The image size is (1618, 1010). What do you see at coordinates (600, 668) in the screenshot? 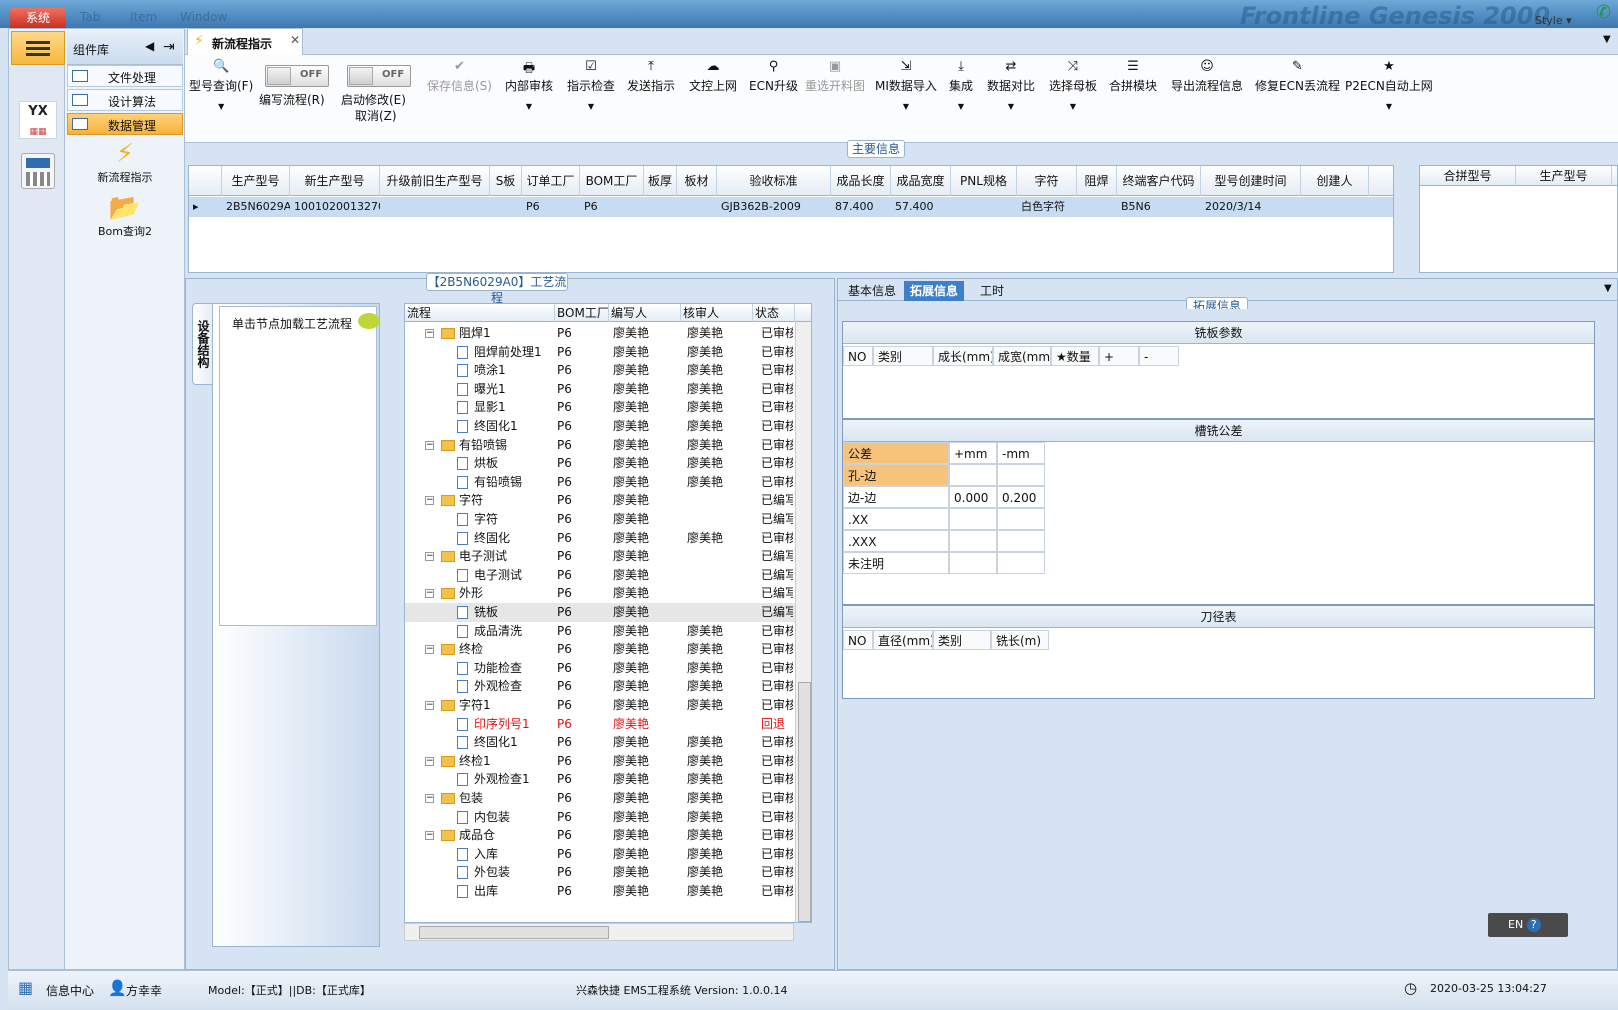
I see `tree-row: 功能检查 P6 廖美艳 廖美艳 已审核` at bounding box center [600, 668].